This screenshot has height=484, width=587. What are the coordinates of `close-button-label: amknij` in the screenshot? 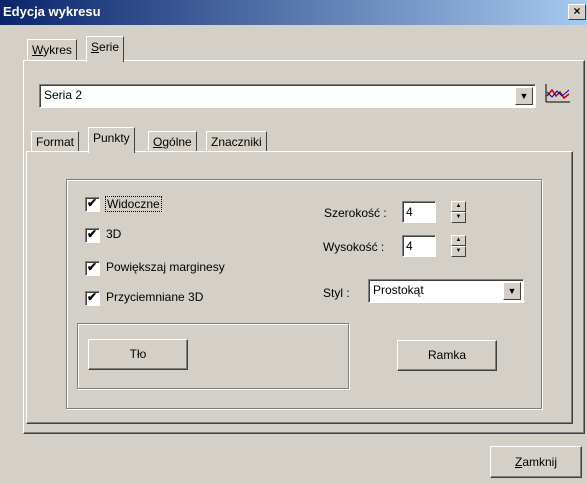 It's located at (540, 462).